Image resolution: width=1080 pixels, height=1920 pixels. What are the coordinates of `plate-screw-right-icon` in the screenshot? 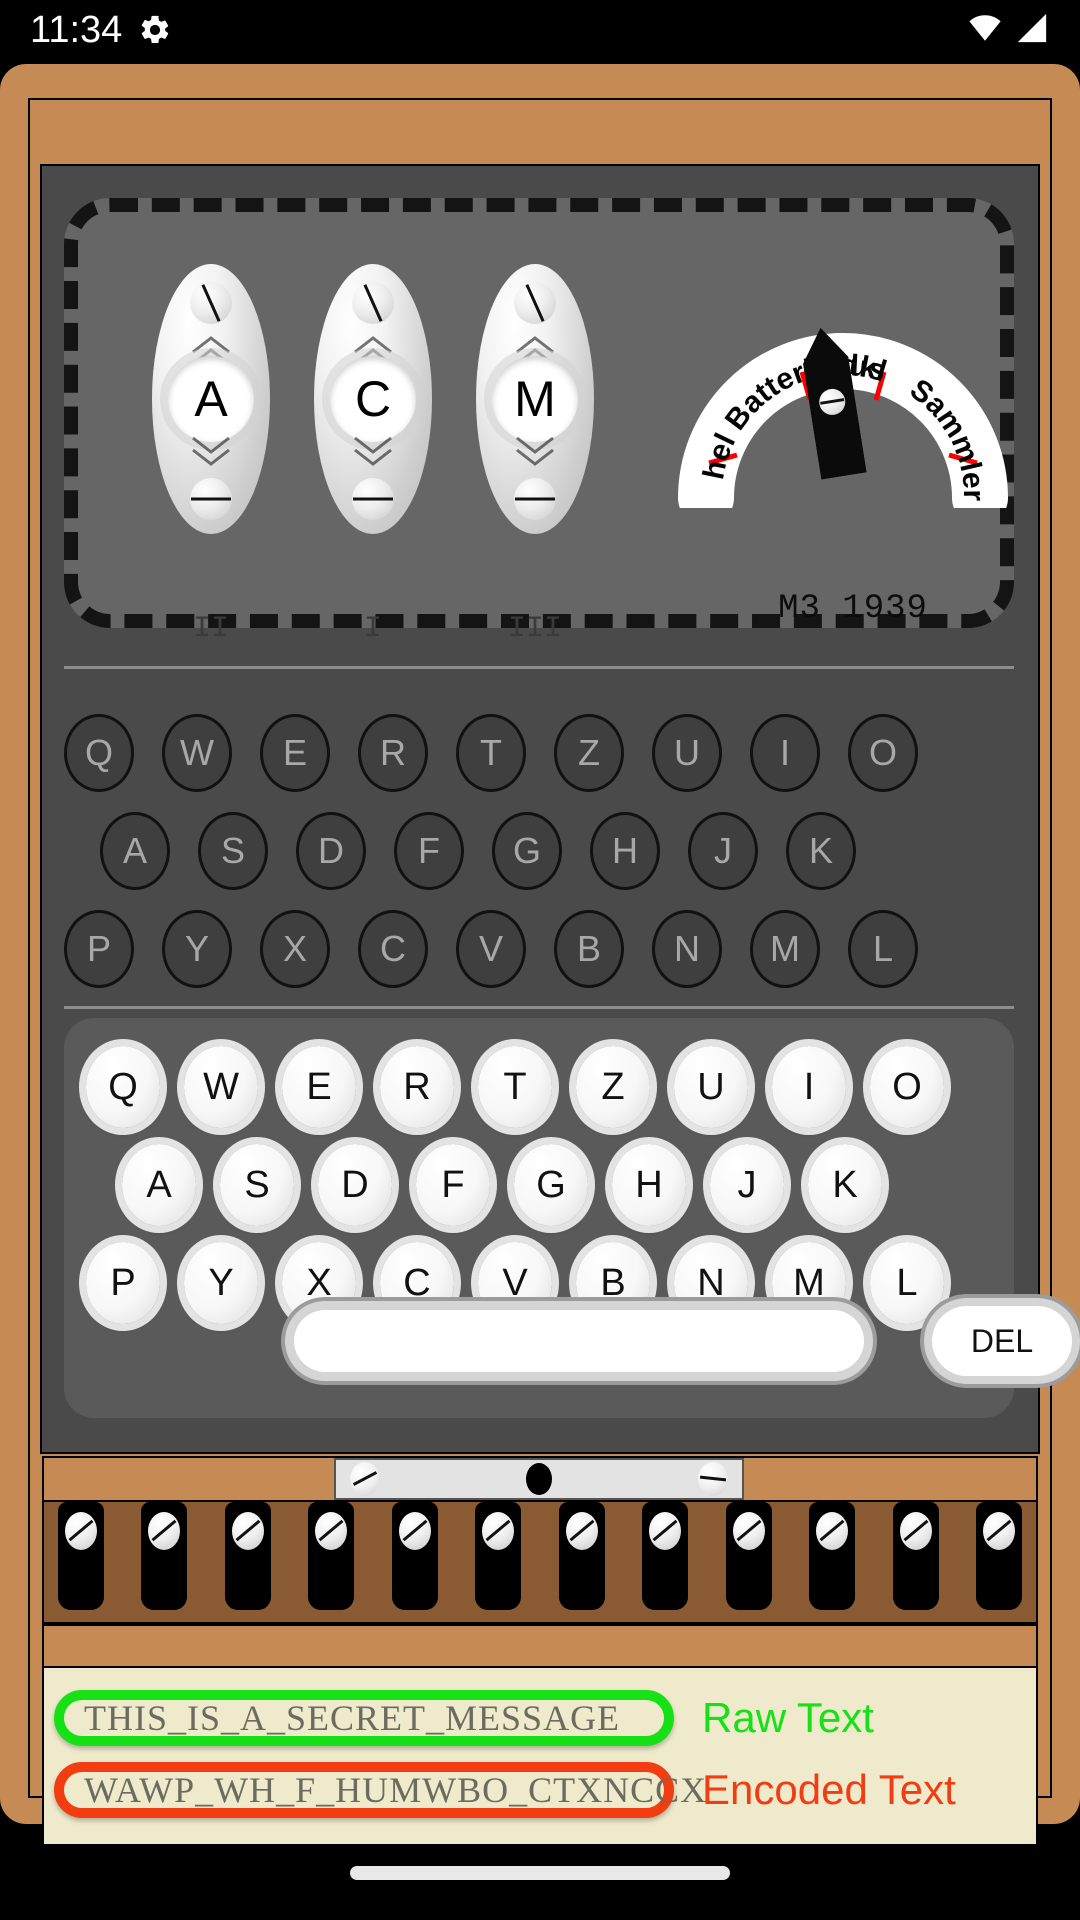 It's located at (713, 1479).